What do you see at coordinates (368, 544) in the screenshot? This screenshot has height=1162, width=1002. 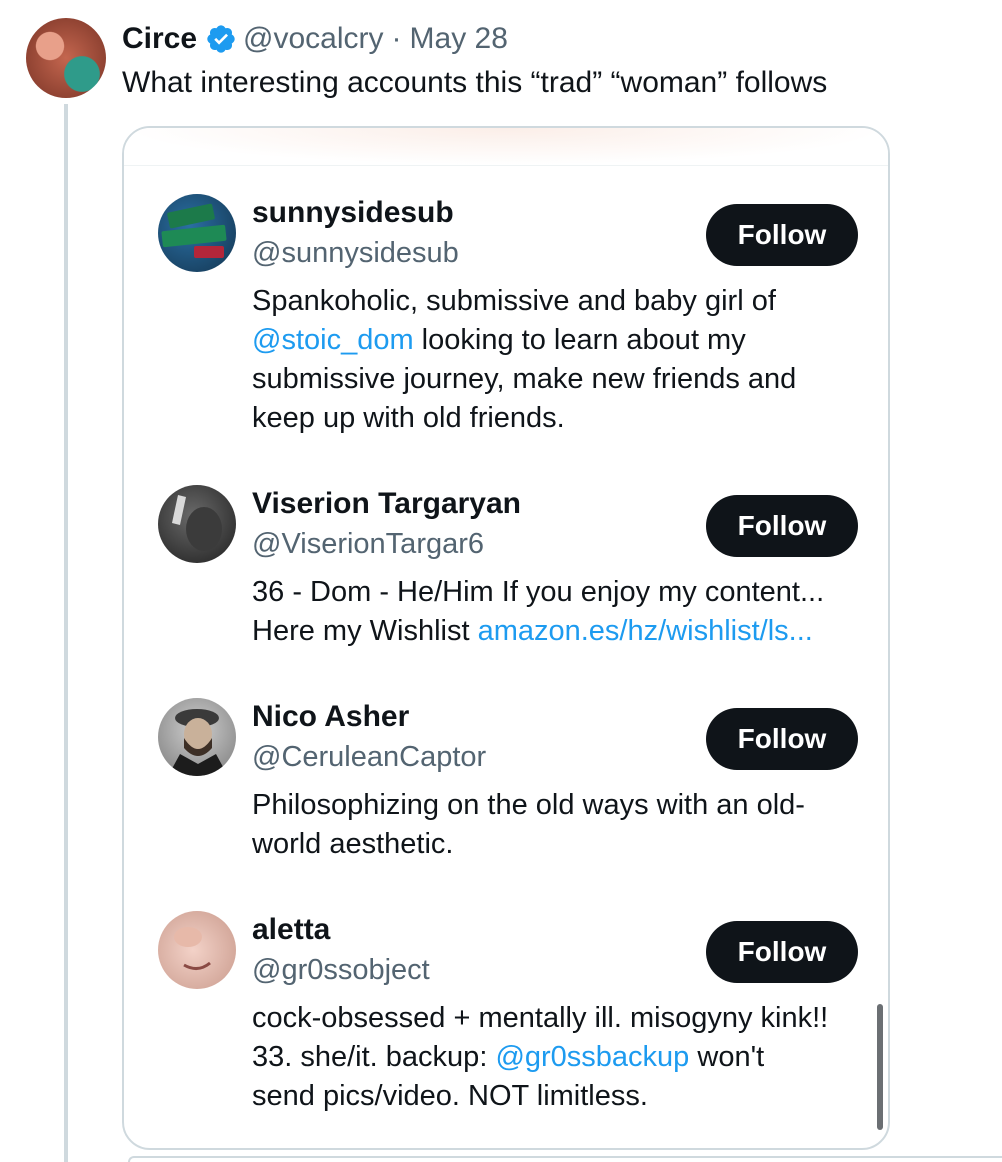 I see `account-handle: @ViserionTargar6` at bounding box center [368, 544].